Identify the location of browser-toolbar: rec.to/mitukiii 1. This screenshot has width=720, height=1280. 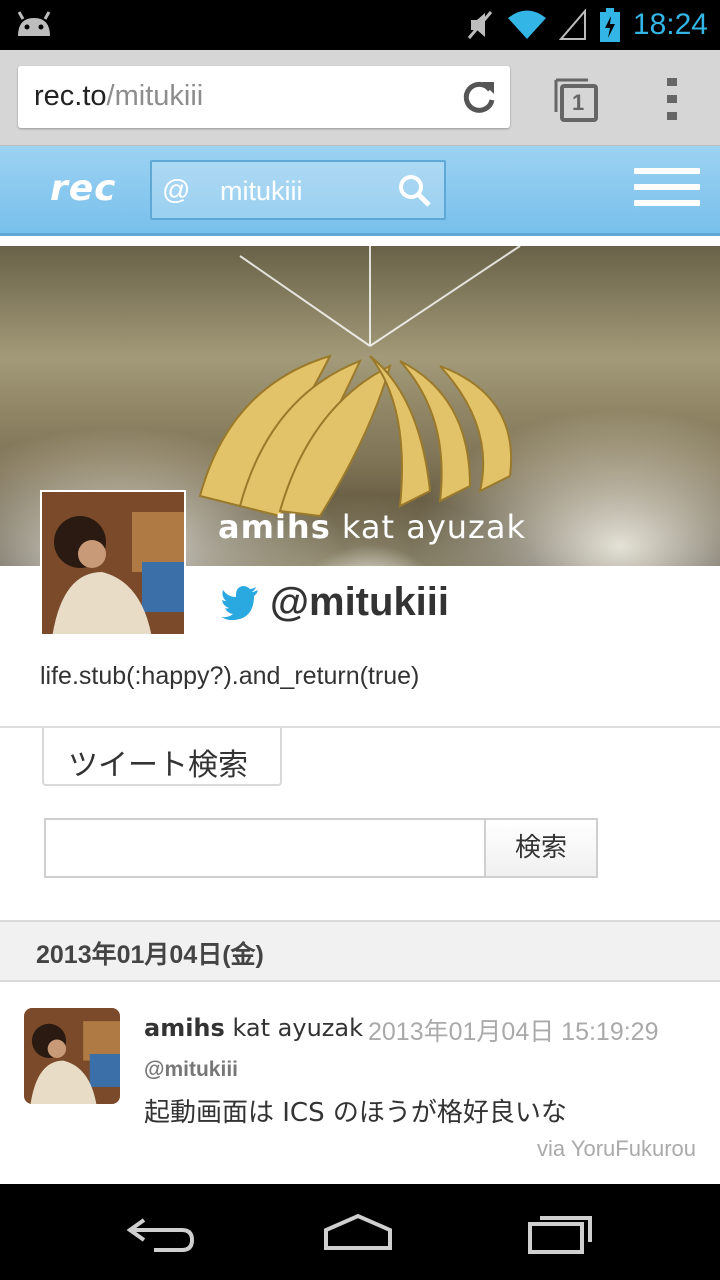
(360, 98).